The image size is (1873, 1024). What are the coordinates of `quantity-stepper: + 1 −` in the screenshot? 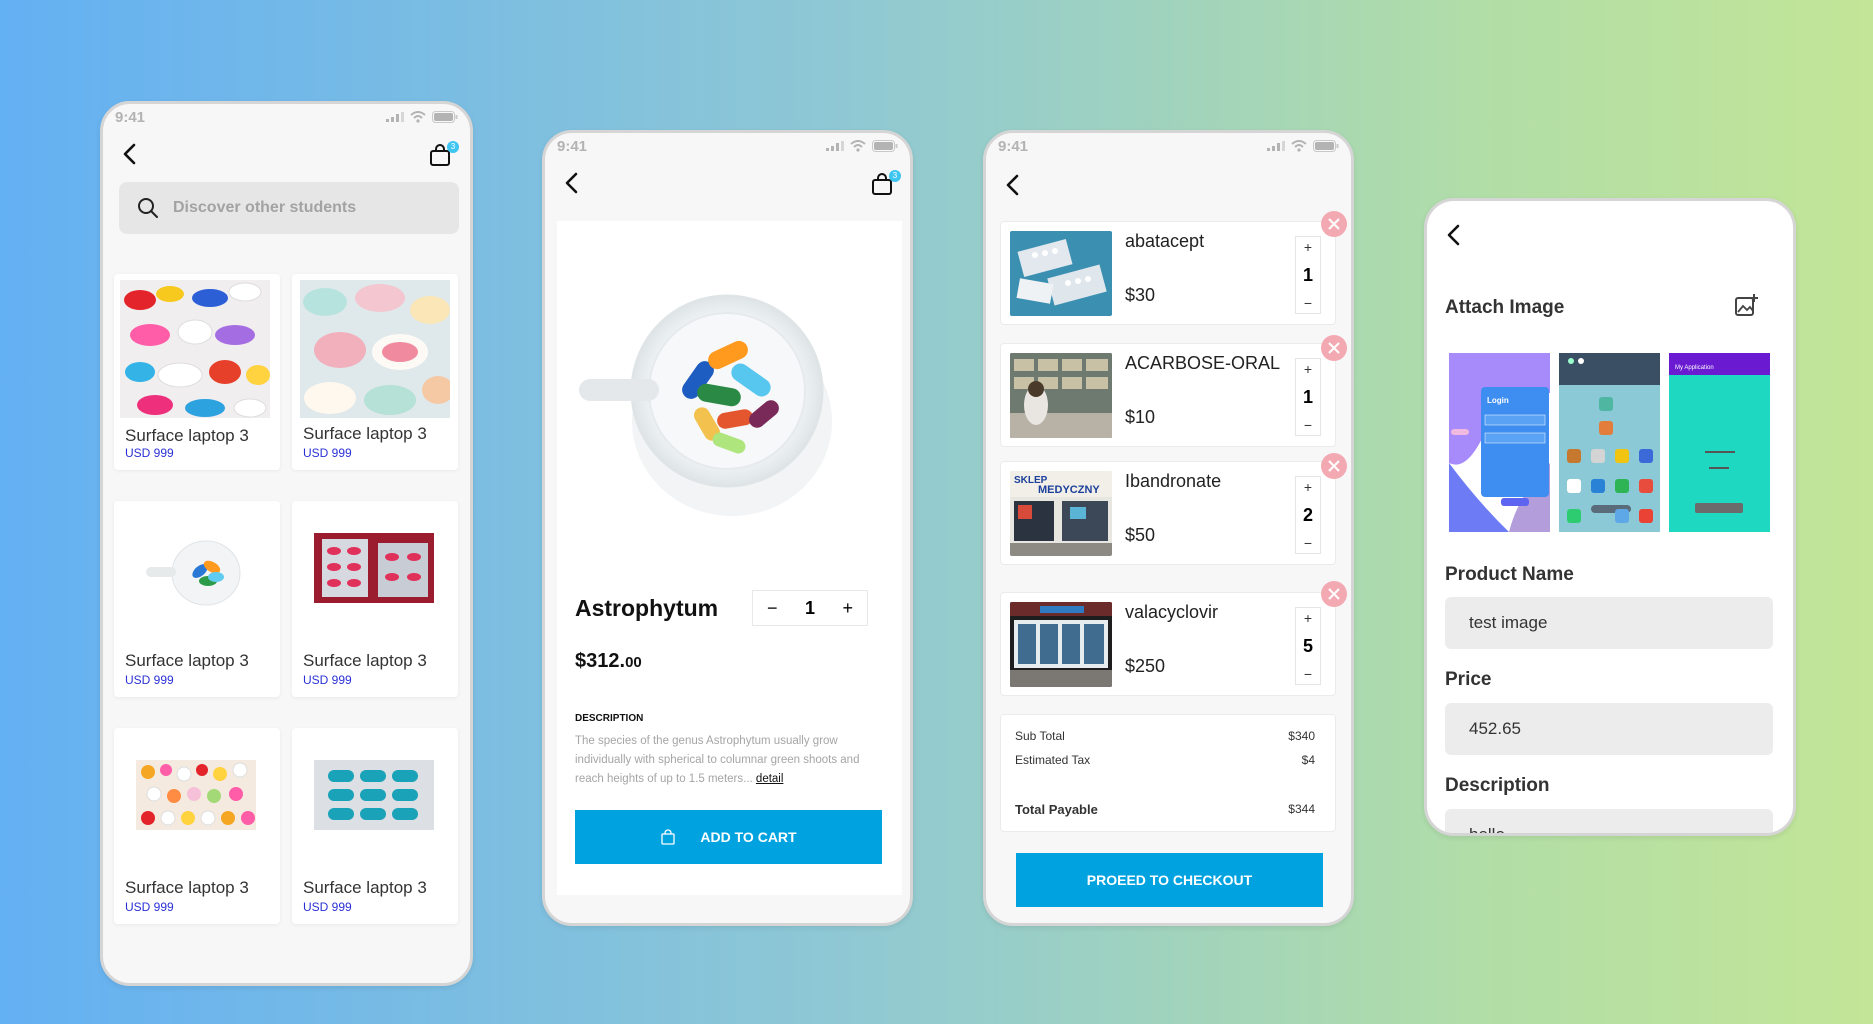 It's located at (1308, 397).